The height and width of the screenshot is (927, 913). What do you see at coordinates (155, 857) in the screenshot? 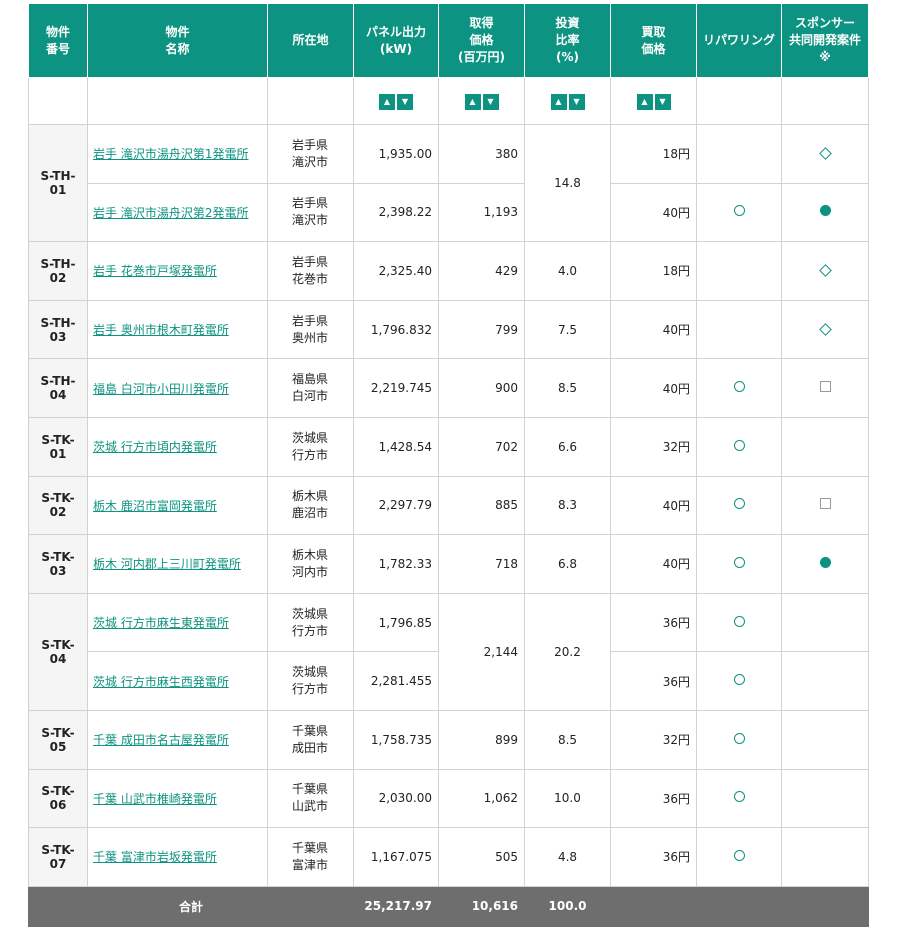
I see `property-link: 千葉 富津市岩坂発電所` at bounding box center [155, 857].